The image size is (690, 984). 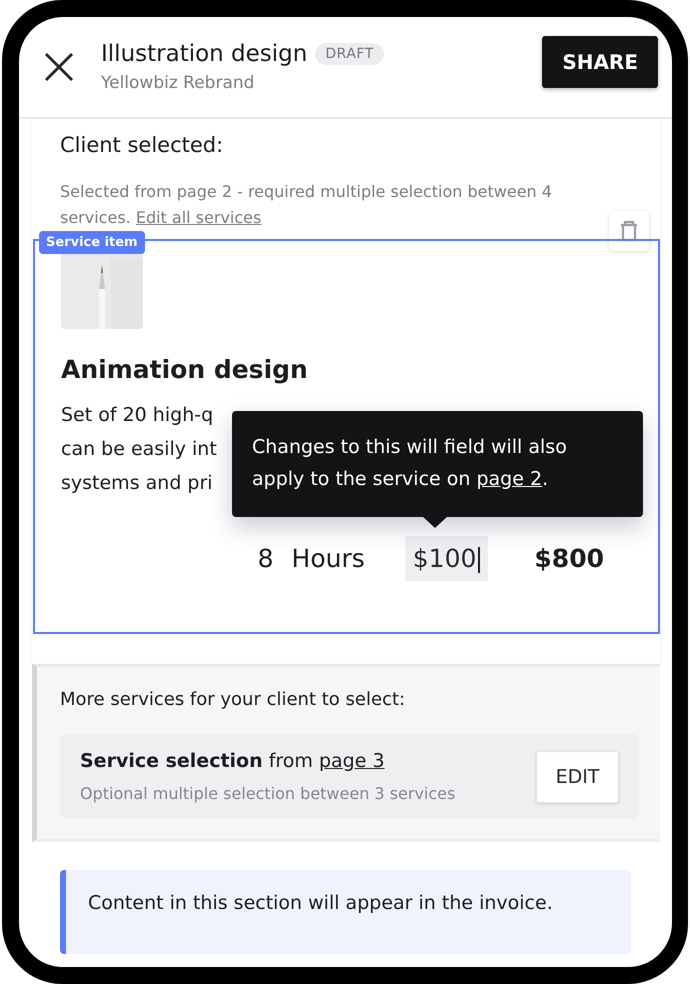 I want to click on page-link: page 3, so click(x=351, y=761).